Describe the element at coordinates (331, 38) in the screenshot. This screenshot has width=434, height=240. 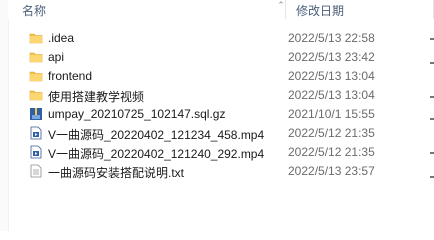
I see `file-date-modified: 2022/5/13 22:58` at that location.